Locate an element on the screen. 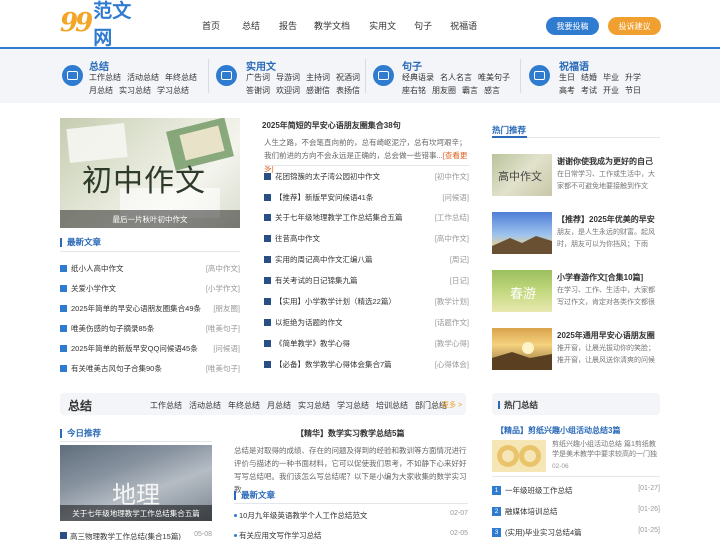 Image resolution: width=720 pixels, height=540 pixels. today-list-item: 高三物理教学工作总结(集合15篇) 05-08 is located at coordinates (136, 535).